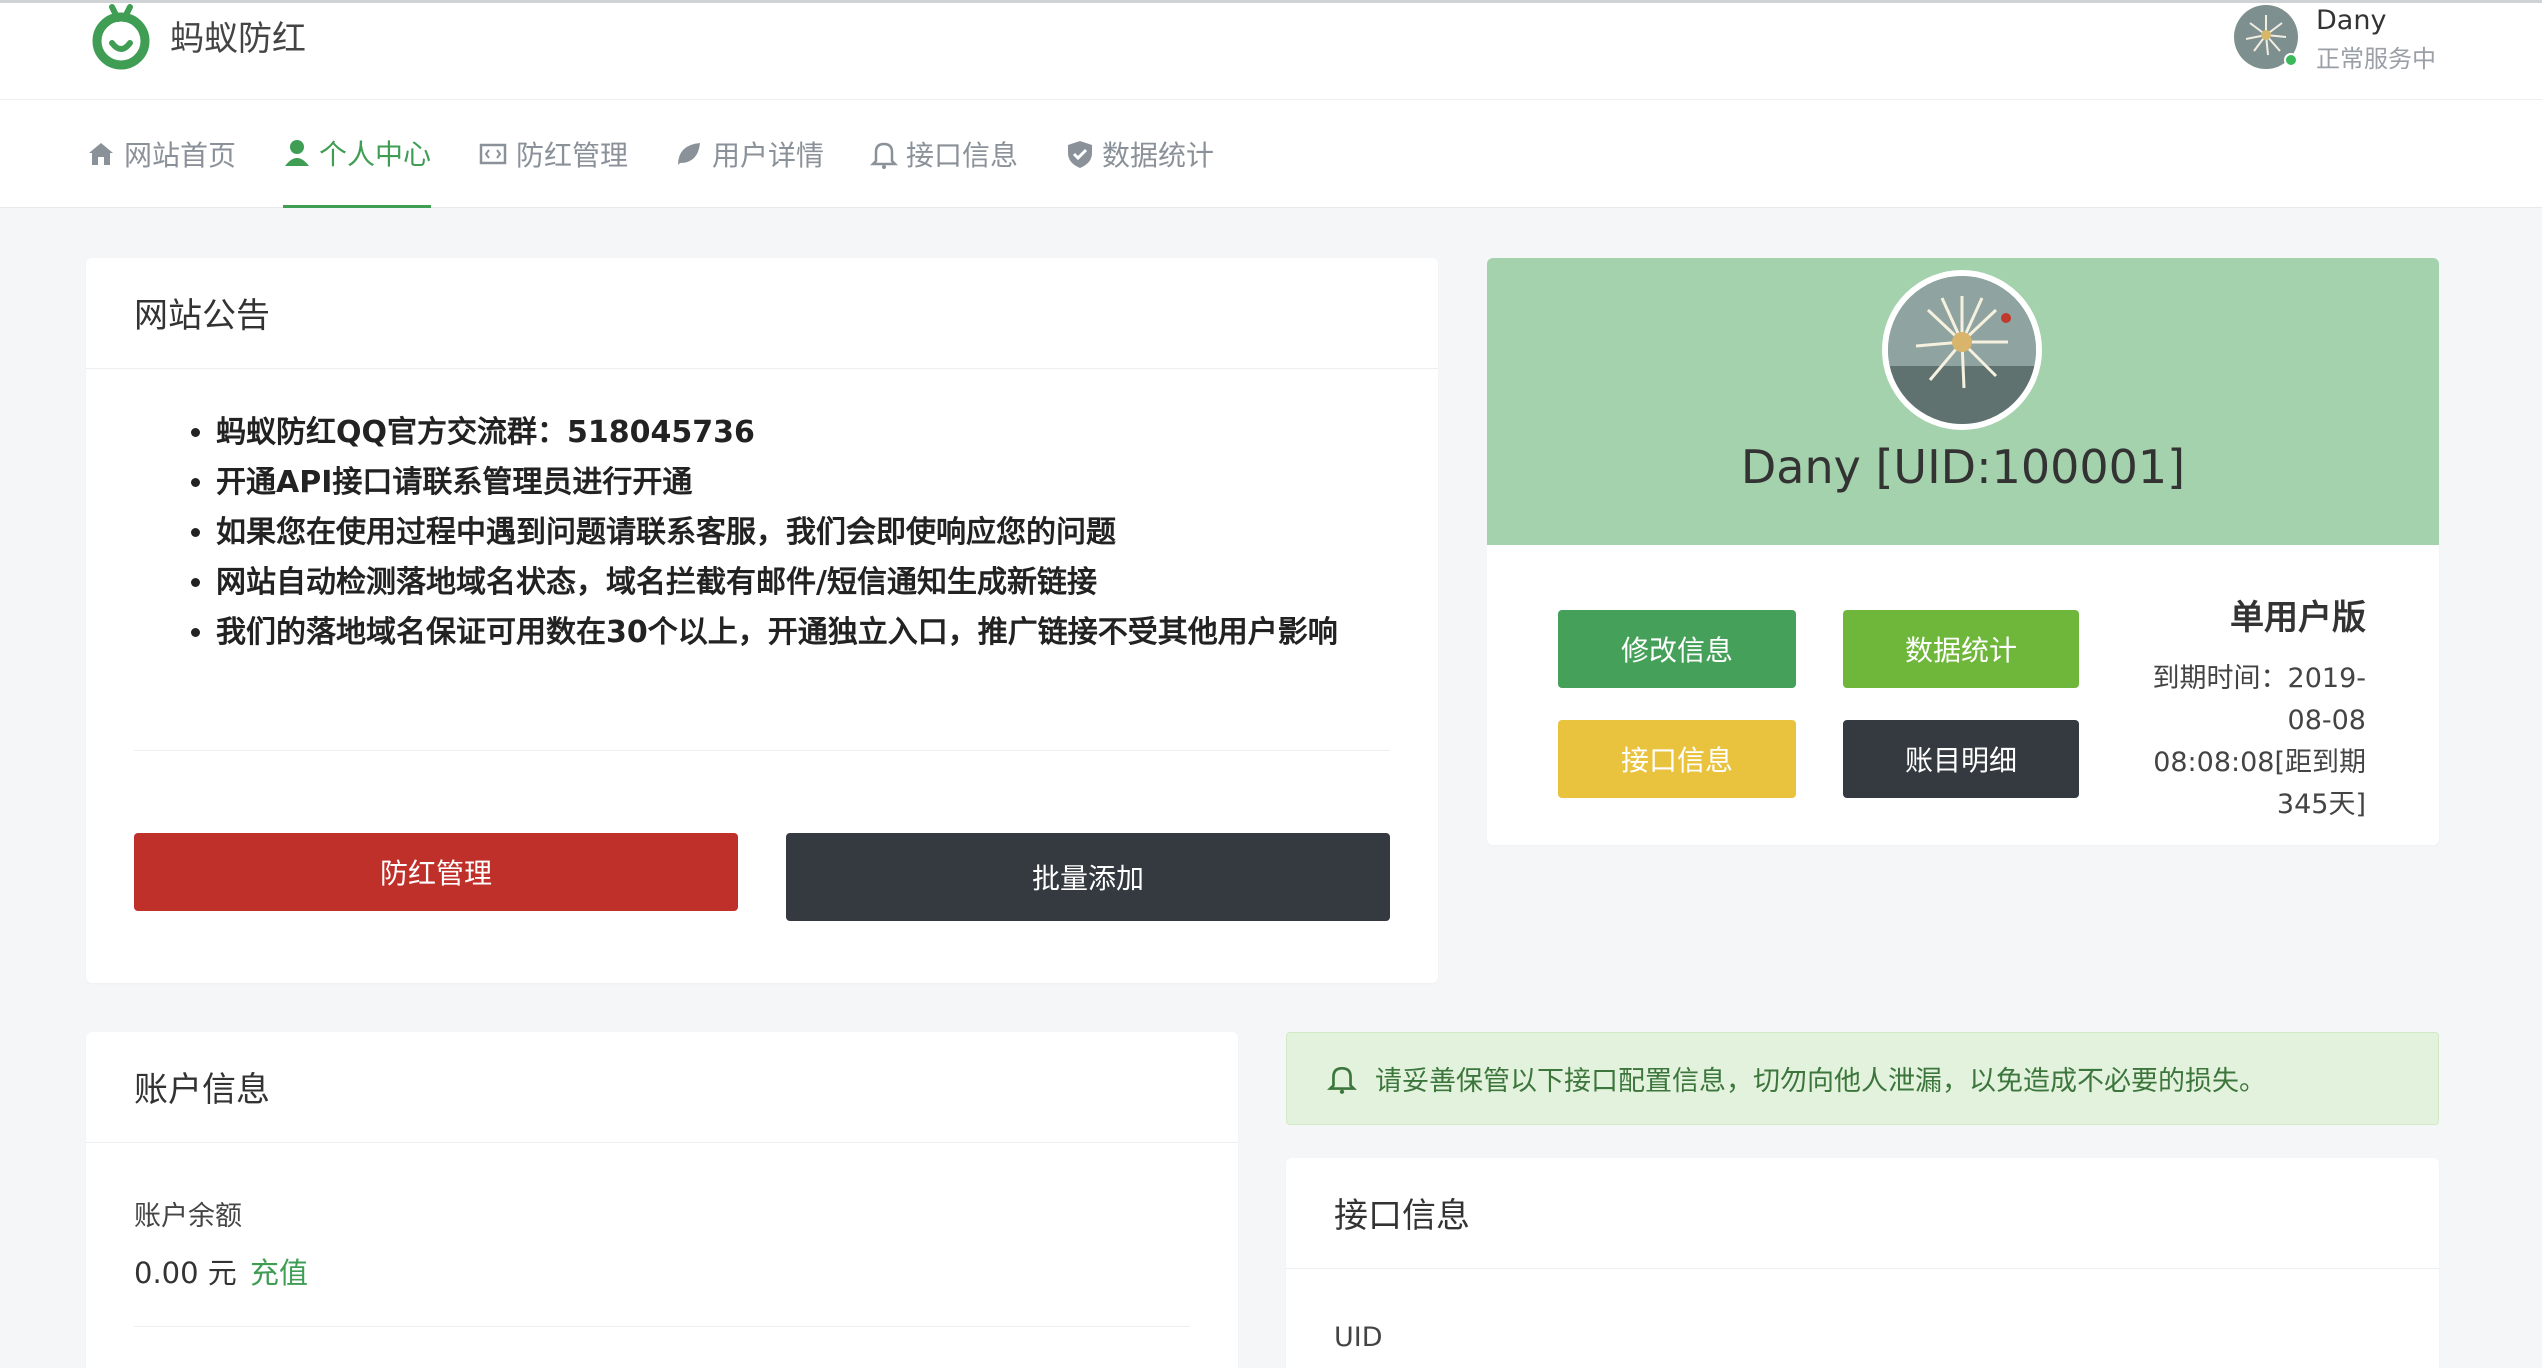 This screenshot has width=2542, height=1368. I want to click on profile-name: Dany [UID:100001], so click(1963, 467).